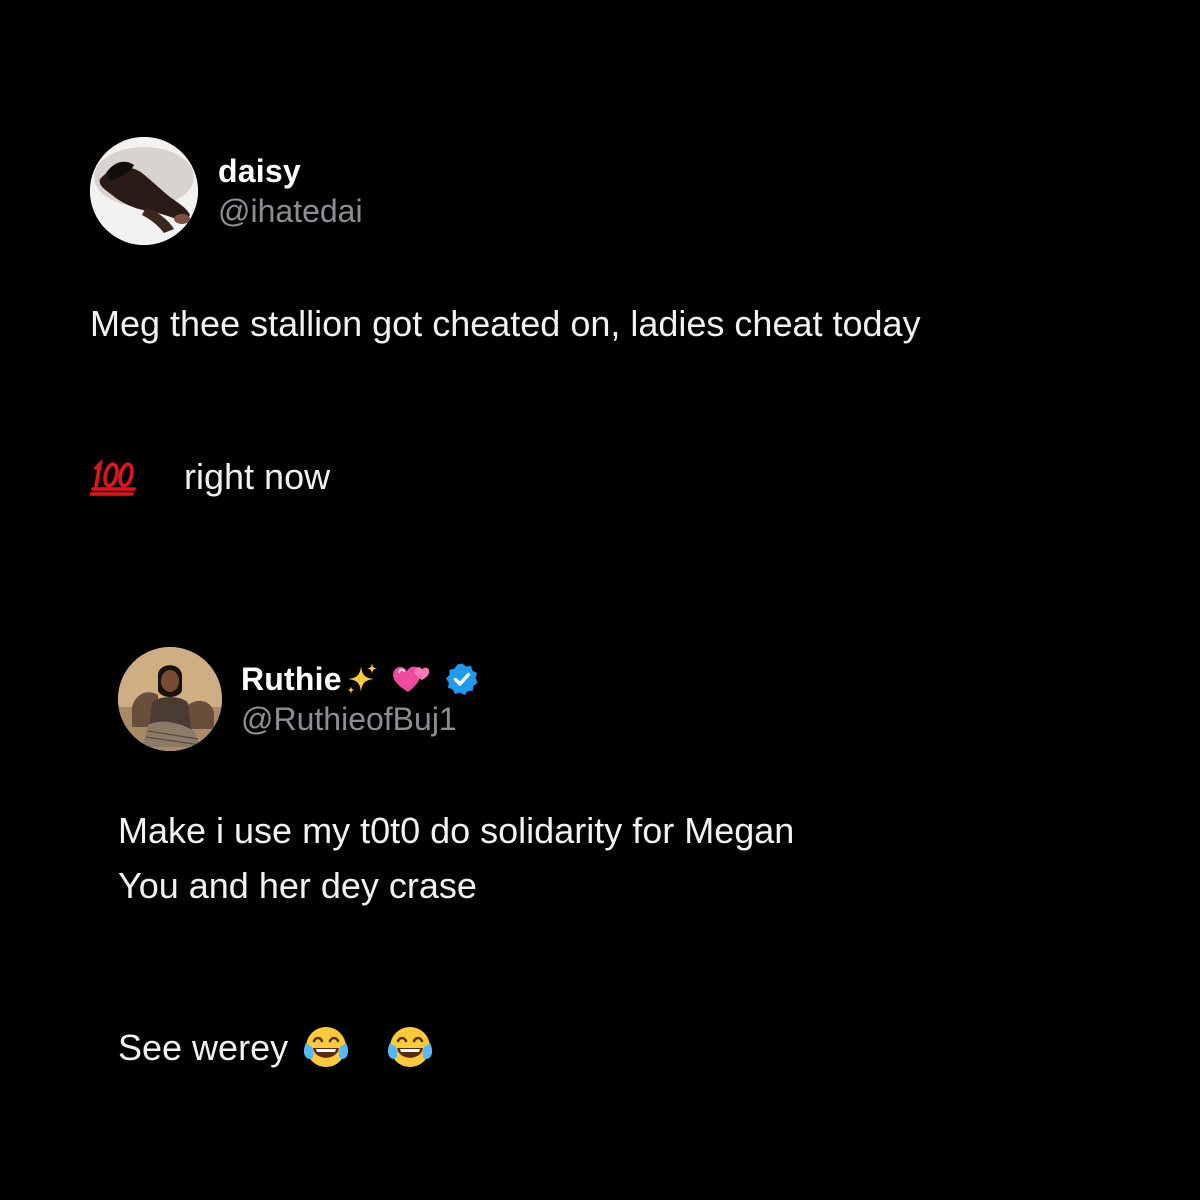 Image resolution: width=1200 pixels, height=1200 pixels. What do you see at coordinates (600, 191) in the screenshot?
I see `tweet-header: daisy @ihatedai` at bounding box center [600, 191].